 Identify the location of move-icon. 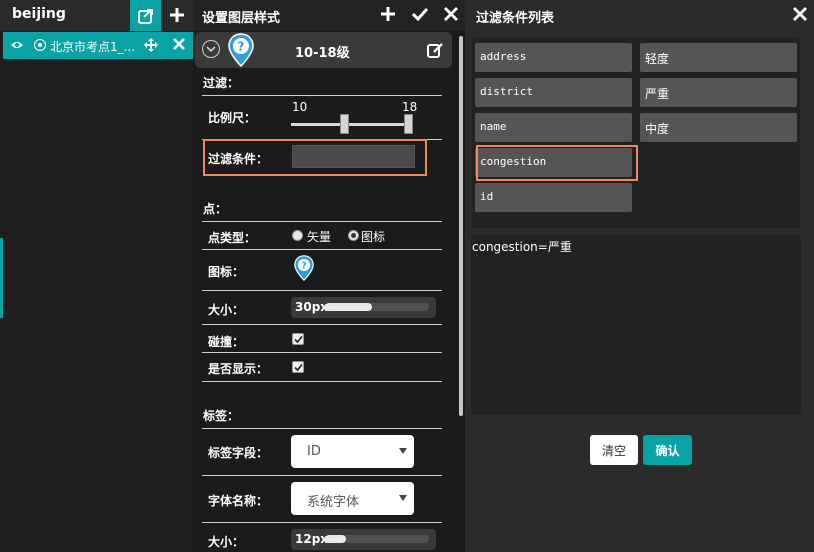
(151, 45).